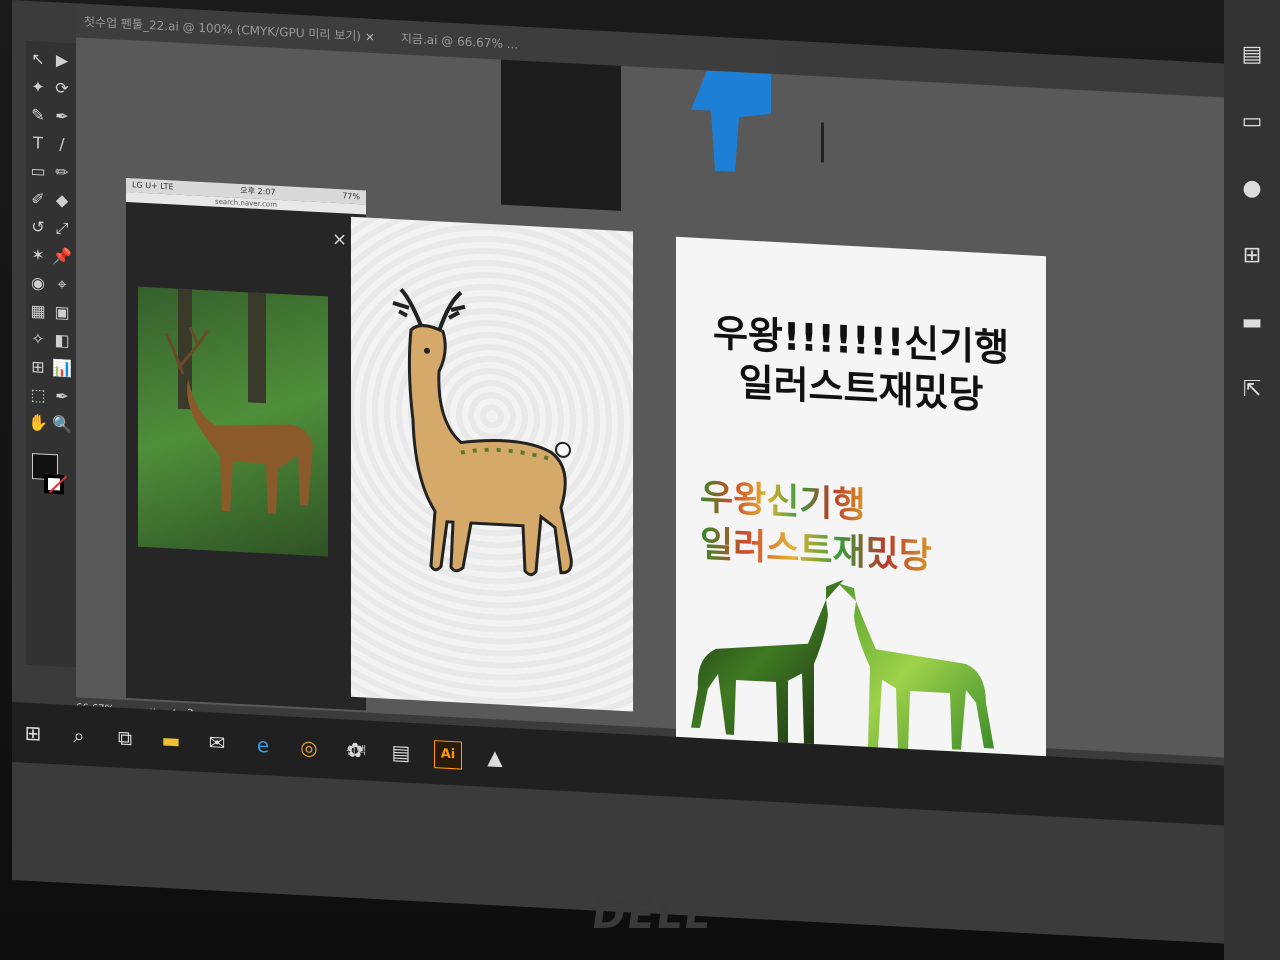 The width and height of the screenshot is (1280, 960). I want to click on windows-start-icon: ⊞, so click(33, 732).